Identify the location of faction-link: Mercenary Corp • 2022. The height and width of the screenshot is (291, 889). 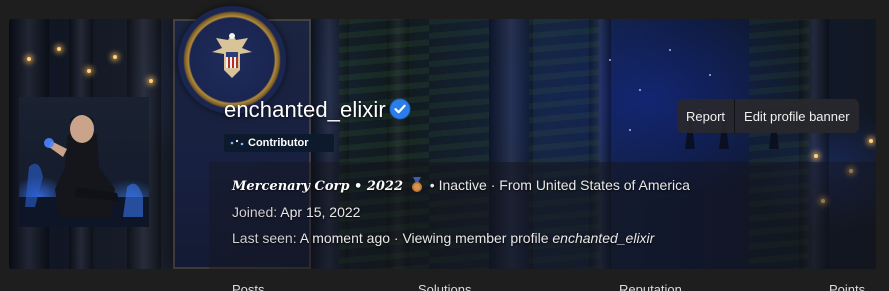
(317, 186).